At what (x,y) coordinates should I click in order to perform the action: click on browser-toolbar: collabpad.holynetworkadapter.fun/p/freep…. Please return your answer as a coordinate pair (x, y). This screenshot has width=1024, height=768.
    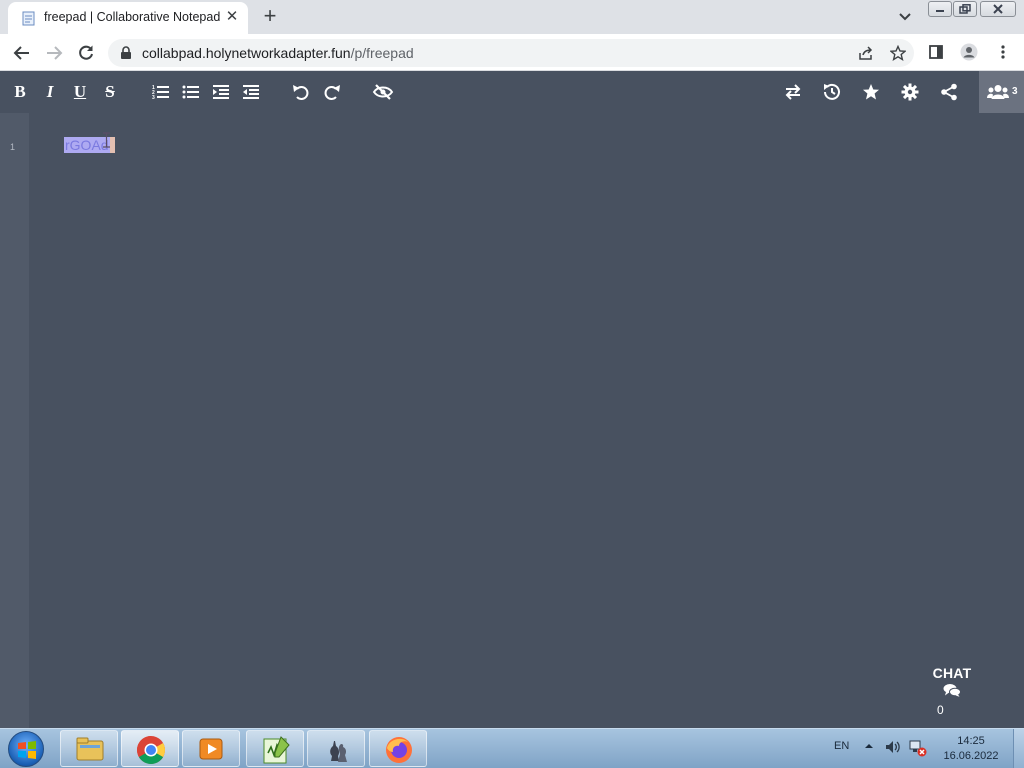
    Looking at the image, I should click on (512, 52).